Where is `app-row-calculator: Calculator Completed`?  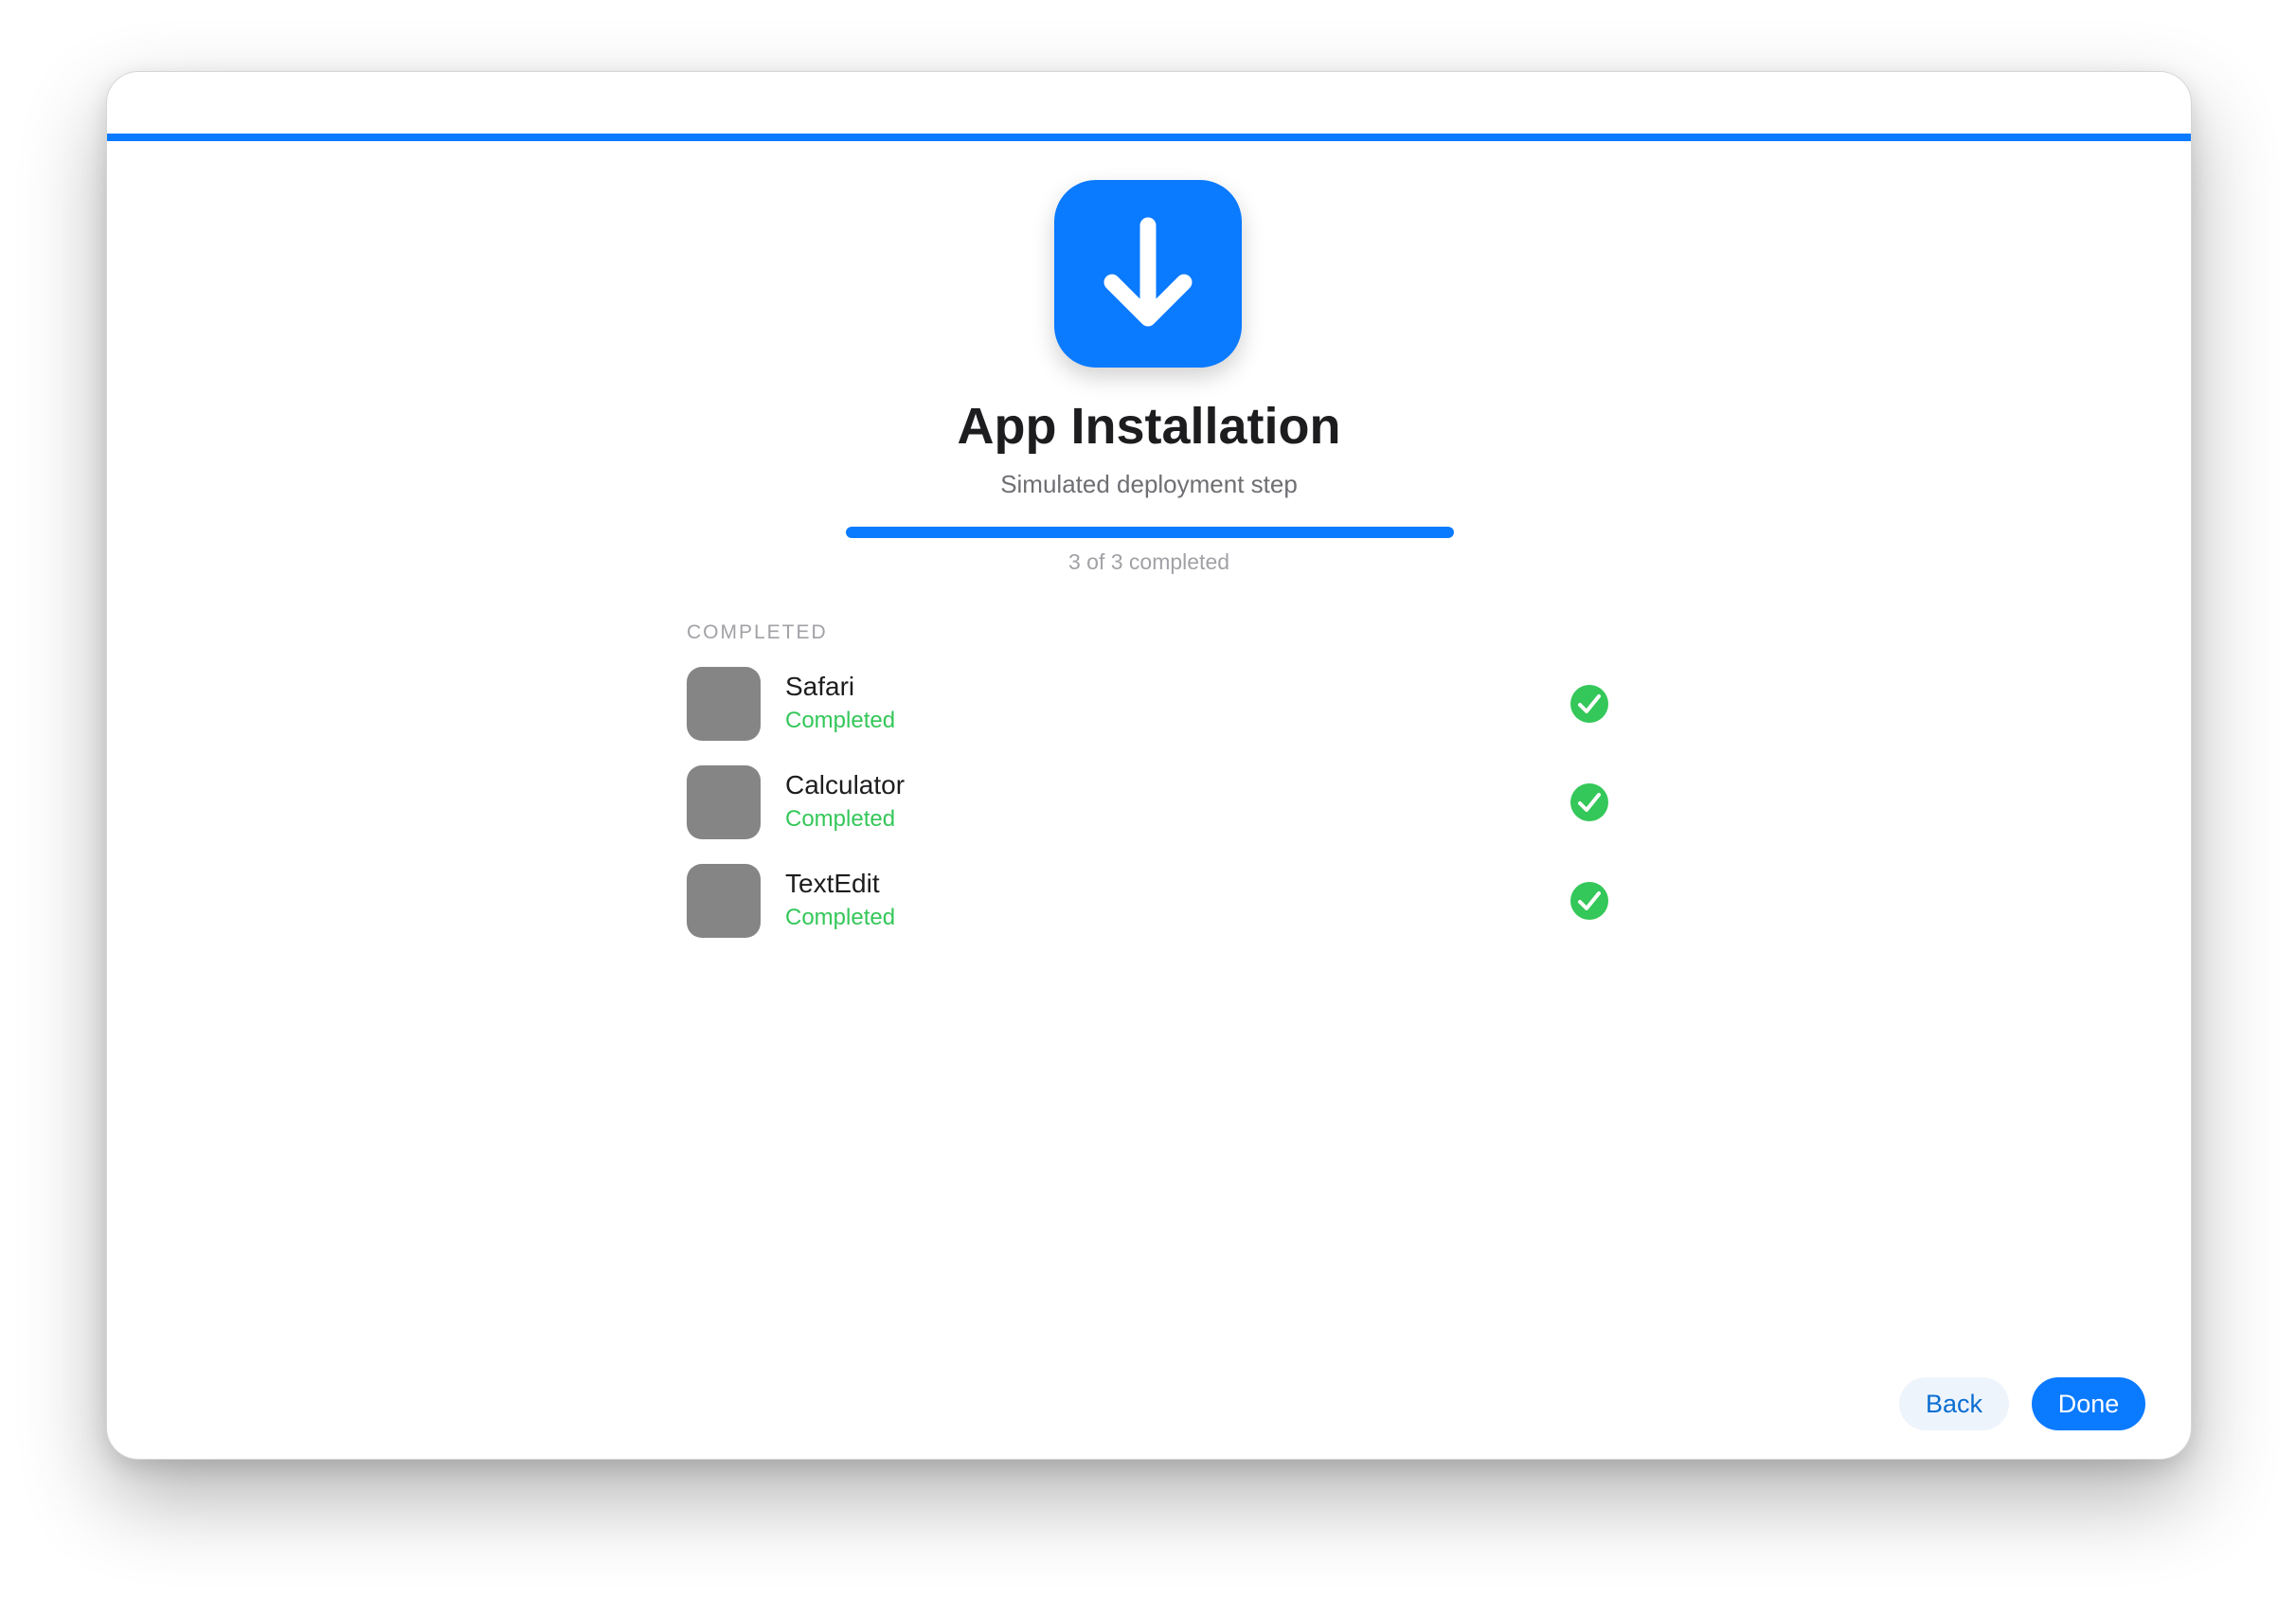
app-row-calculator: Calculator Completed is located at coordinates (1208, 802).